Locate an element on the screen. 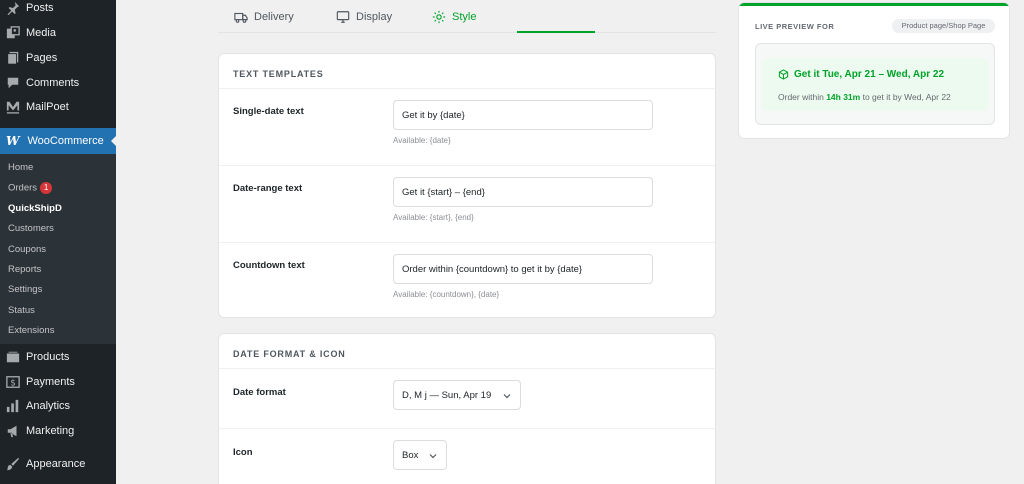 This screenshot has height=484, width=1024. analytics-icon is located at coordinates (13, 406).